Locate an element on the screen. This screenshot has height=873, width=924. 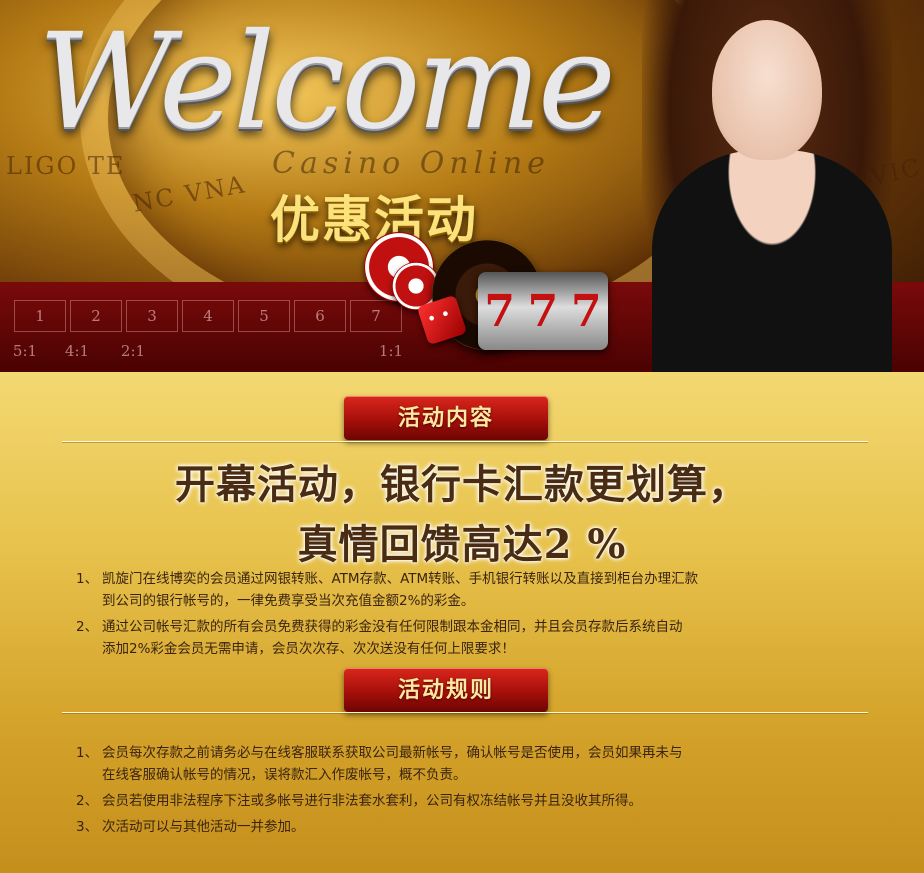
table-odds: 4:1 is located at coordinates (77, 351).